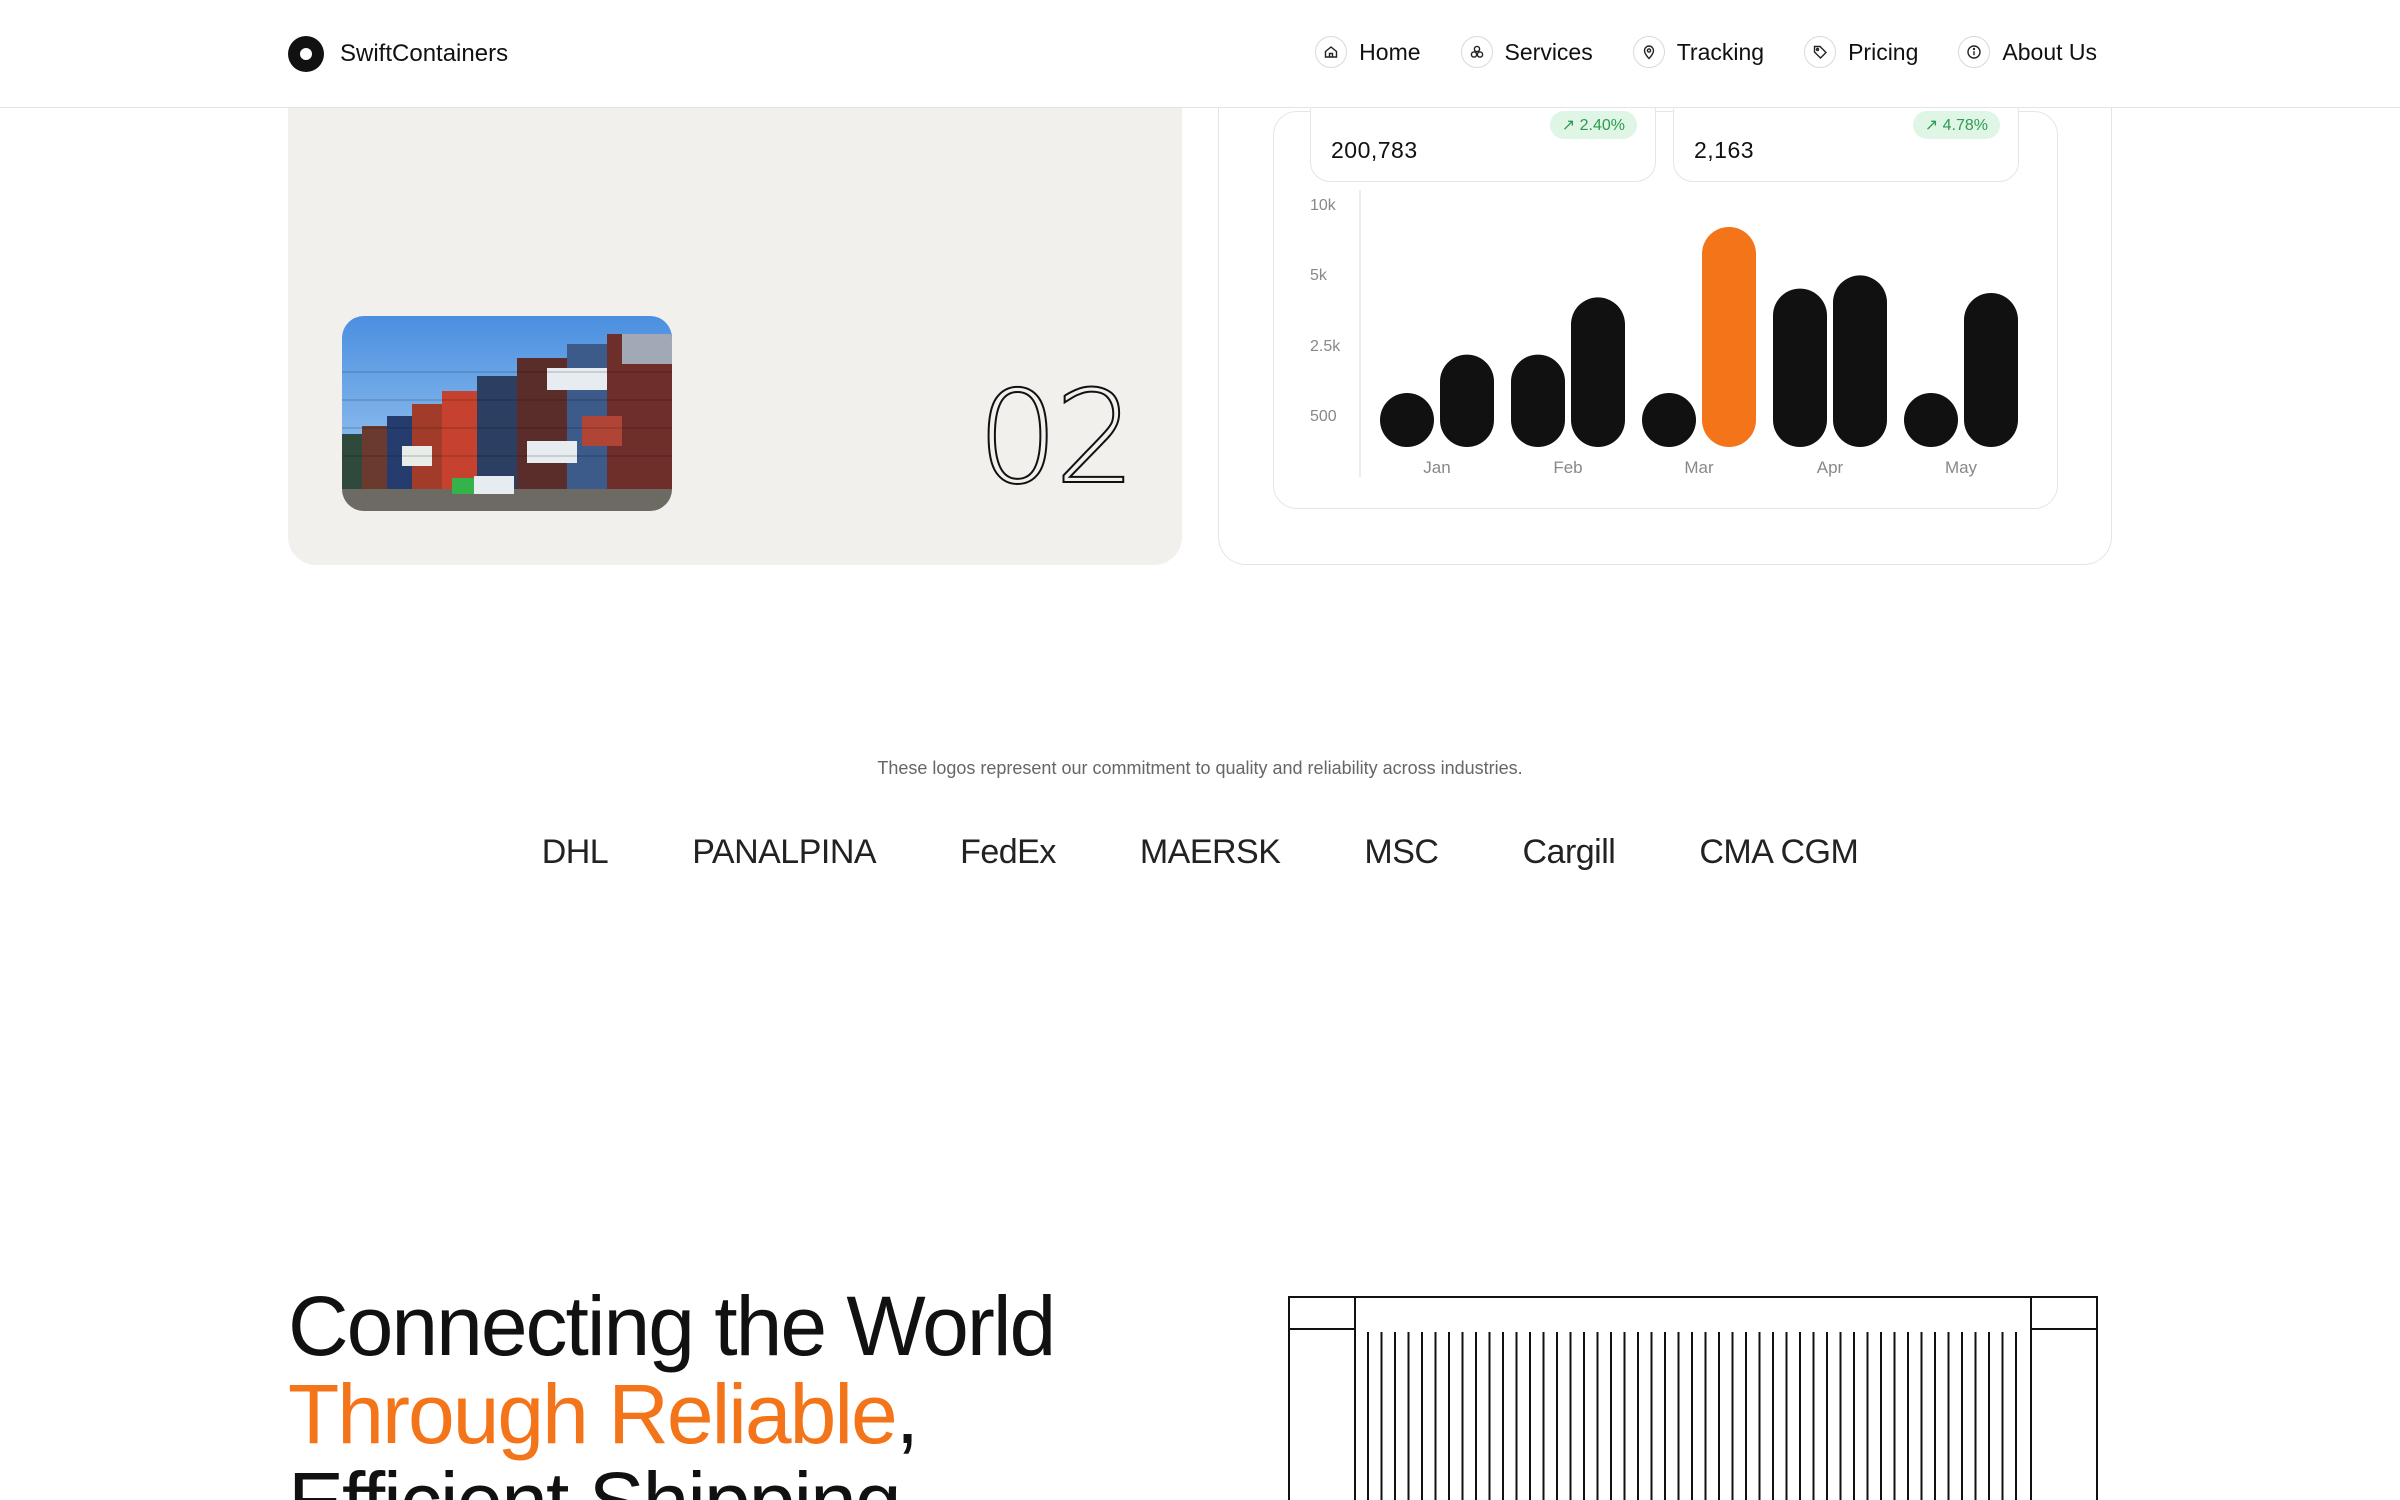 Image resolution: width=2400 pixels, height=1500 pixels. I want to click on y-tick-label: 2.5k, so click(1325, 346).